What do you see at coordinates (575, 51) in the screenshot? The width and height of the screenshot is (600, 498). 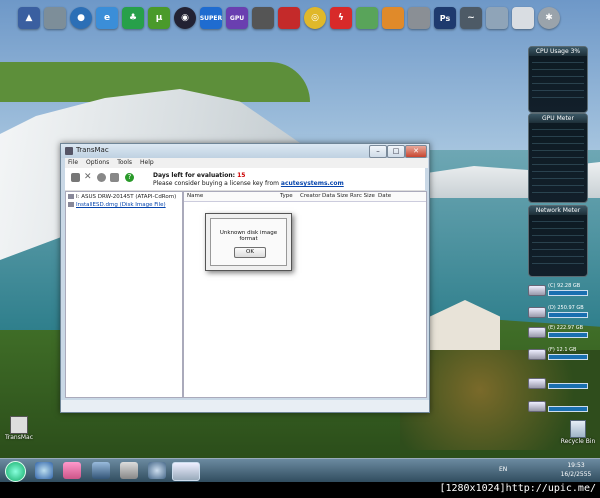 I see `cpu-percent: 3%` at bounding box center [575, 51].